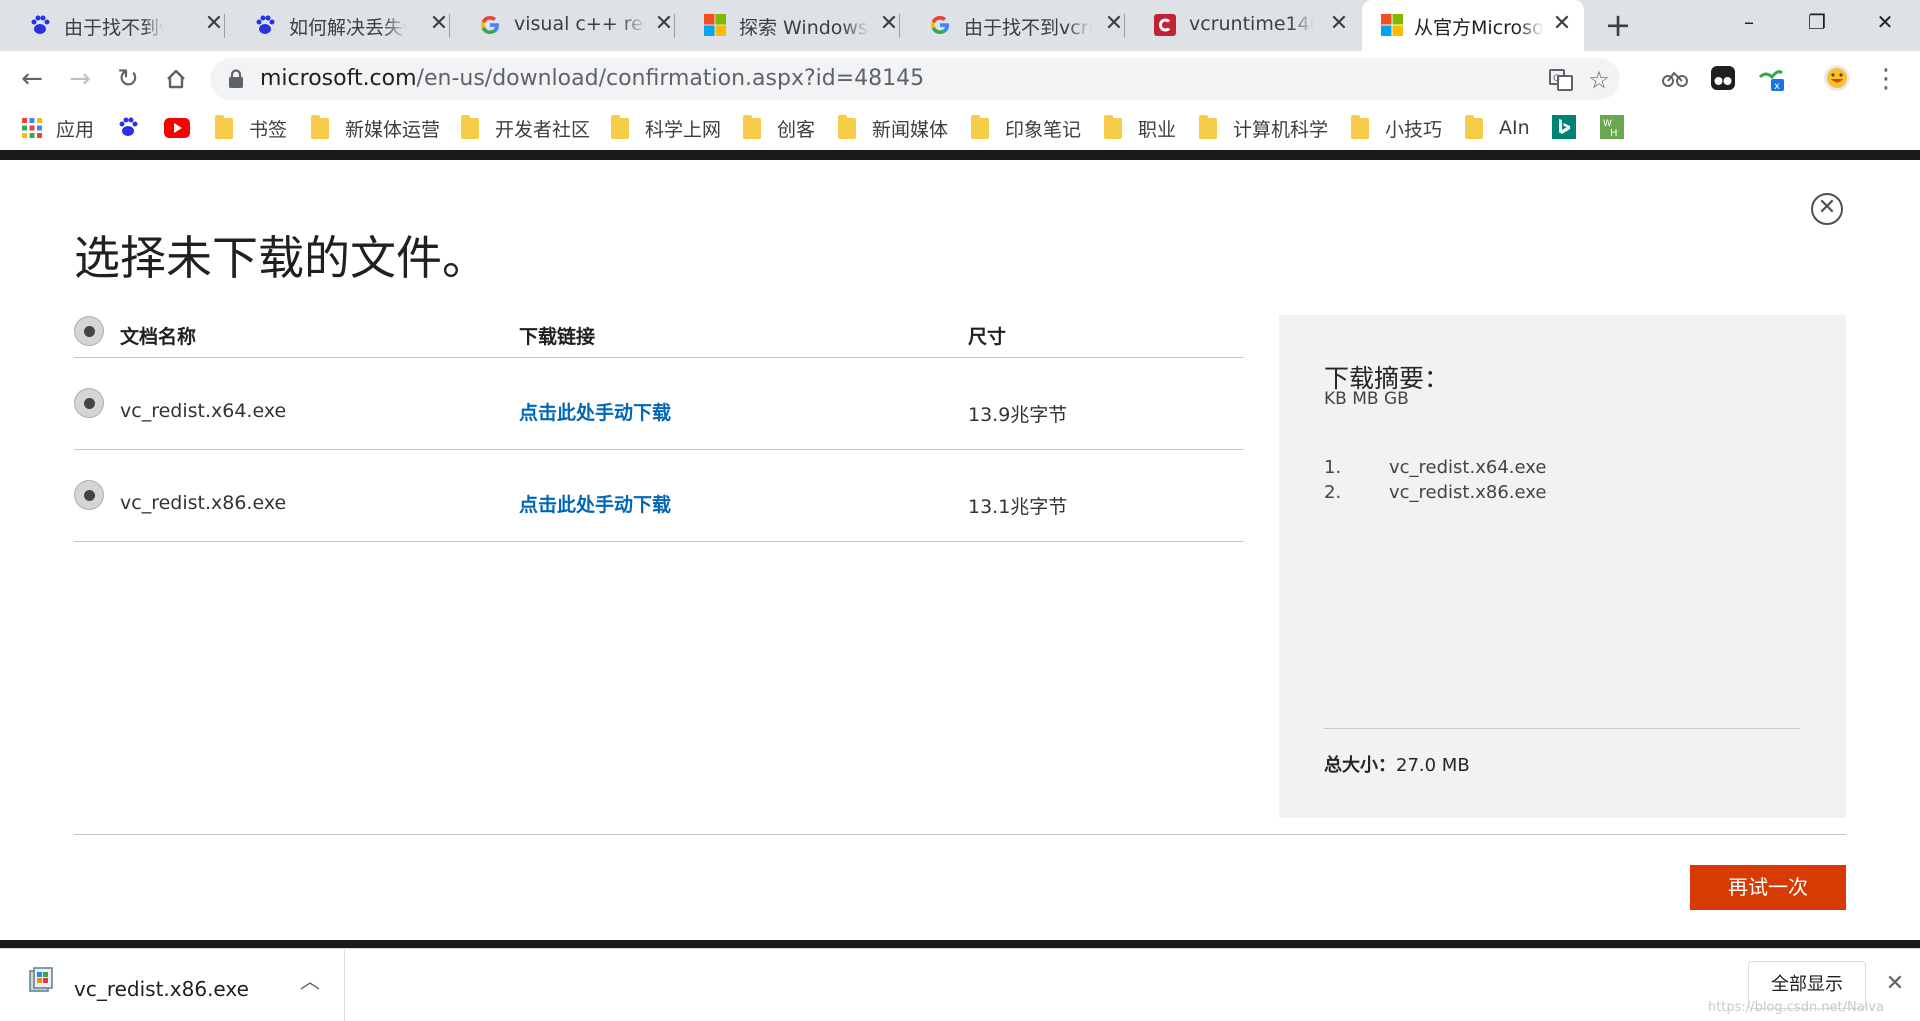  What do you see at coordinates (268, 129) in the screenshot?
I see `bookmark-label: 书签` at bounding box center [268, 129].